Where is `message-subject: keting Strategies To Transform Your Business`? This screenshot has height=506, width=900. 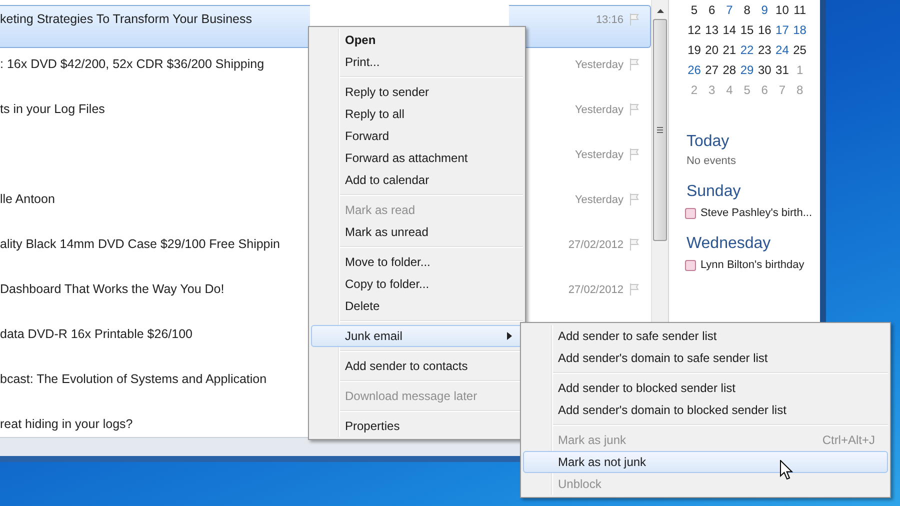 message-subject: keting Strategies To Transform Your Business is located at coordinates (155, 26).